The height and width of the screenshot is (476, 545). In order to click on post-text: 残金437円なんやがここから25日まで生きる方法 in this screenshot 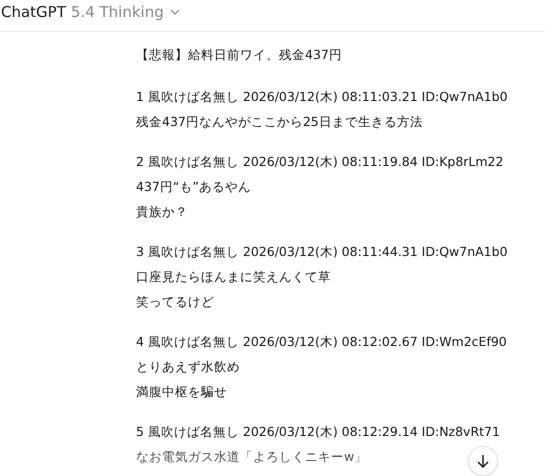, I will do `click(279, 122)`.